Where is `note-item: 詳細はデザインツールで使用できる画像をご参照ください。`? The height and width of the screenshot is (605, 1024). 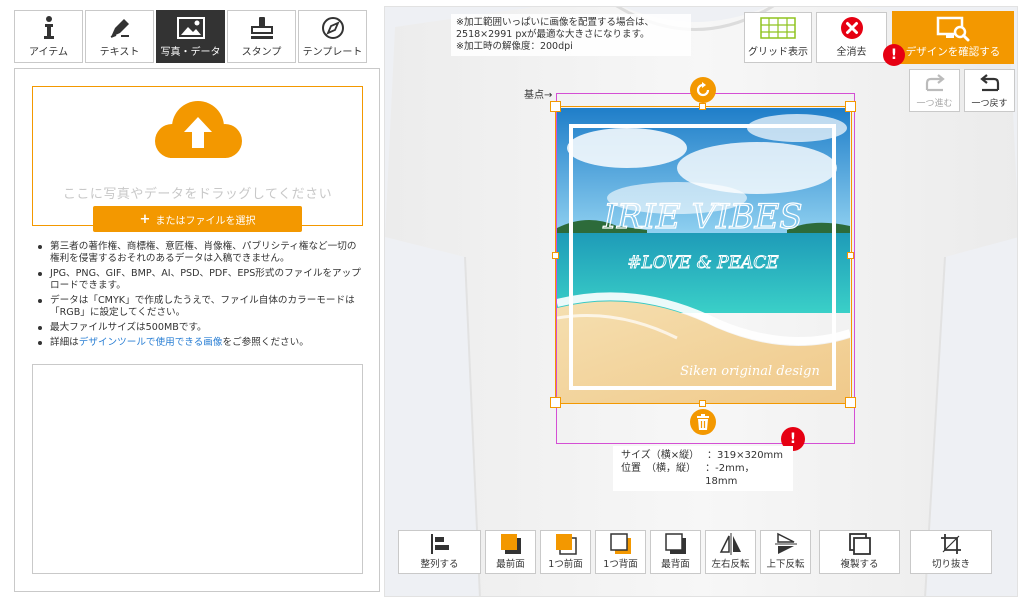 note-item: 詳細はデザインツールで使用できる画像をご参照ください。 is located at coordinates (200, 343).